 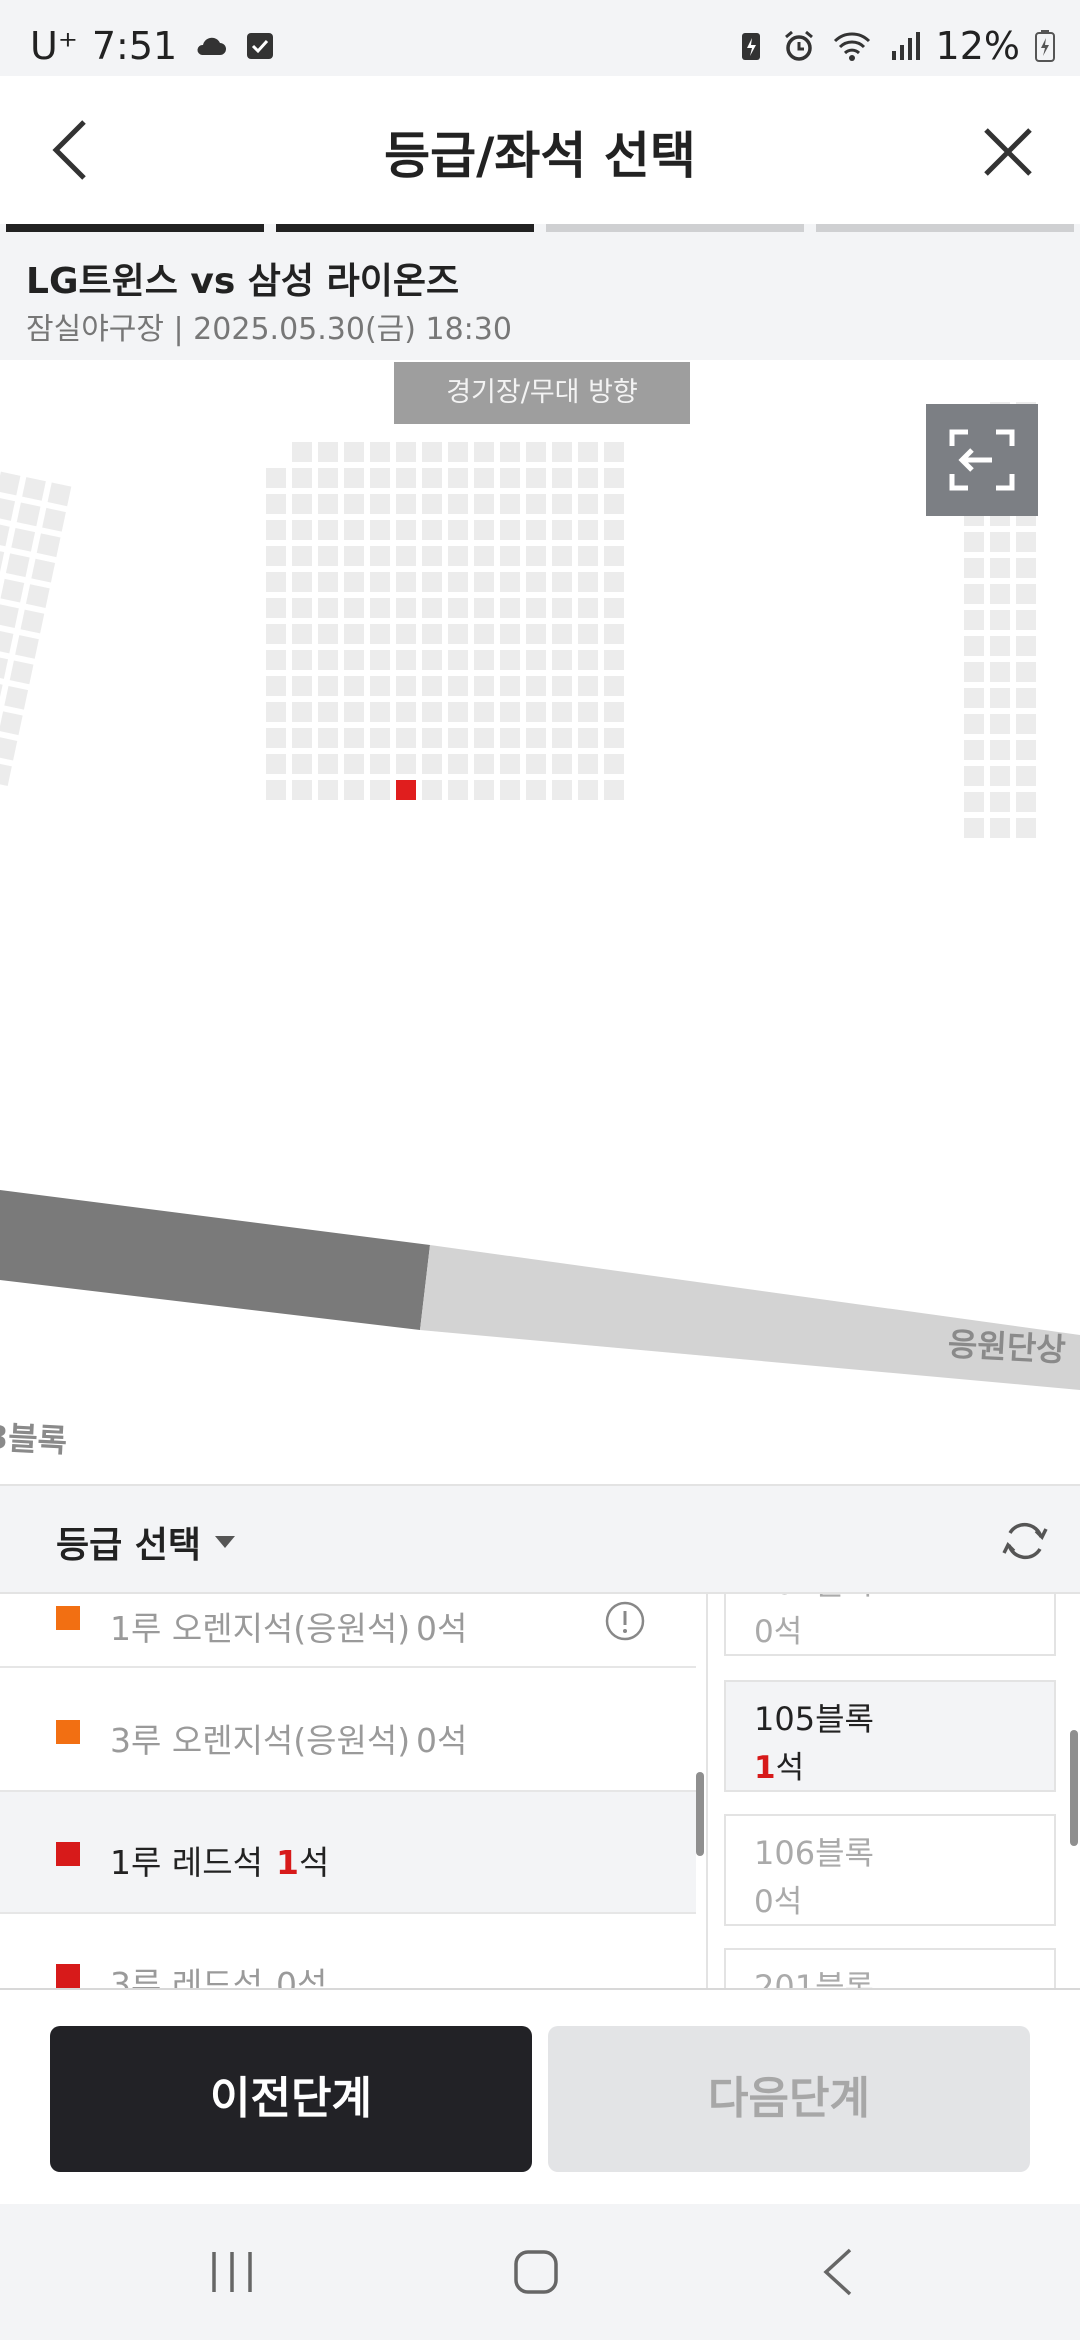 What do you see at coordinates (1074, 1788) in the screenshot?
I see `block-list-scrollbar` at bounding box center [1074, 1788].